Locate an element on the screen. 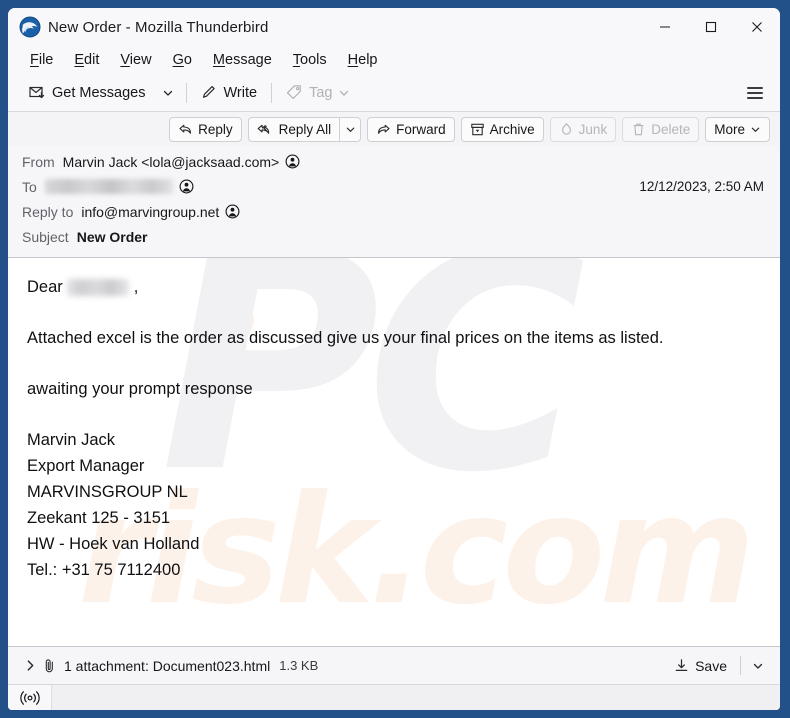 Image resolution: width=790 pixels, height=718 pixels. forward-button: Forward is located at coordinates (411, 129).